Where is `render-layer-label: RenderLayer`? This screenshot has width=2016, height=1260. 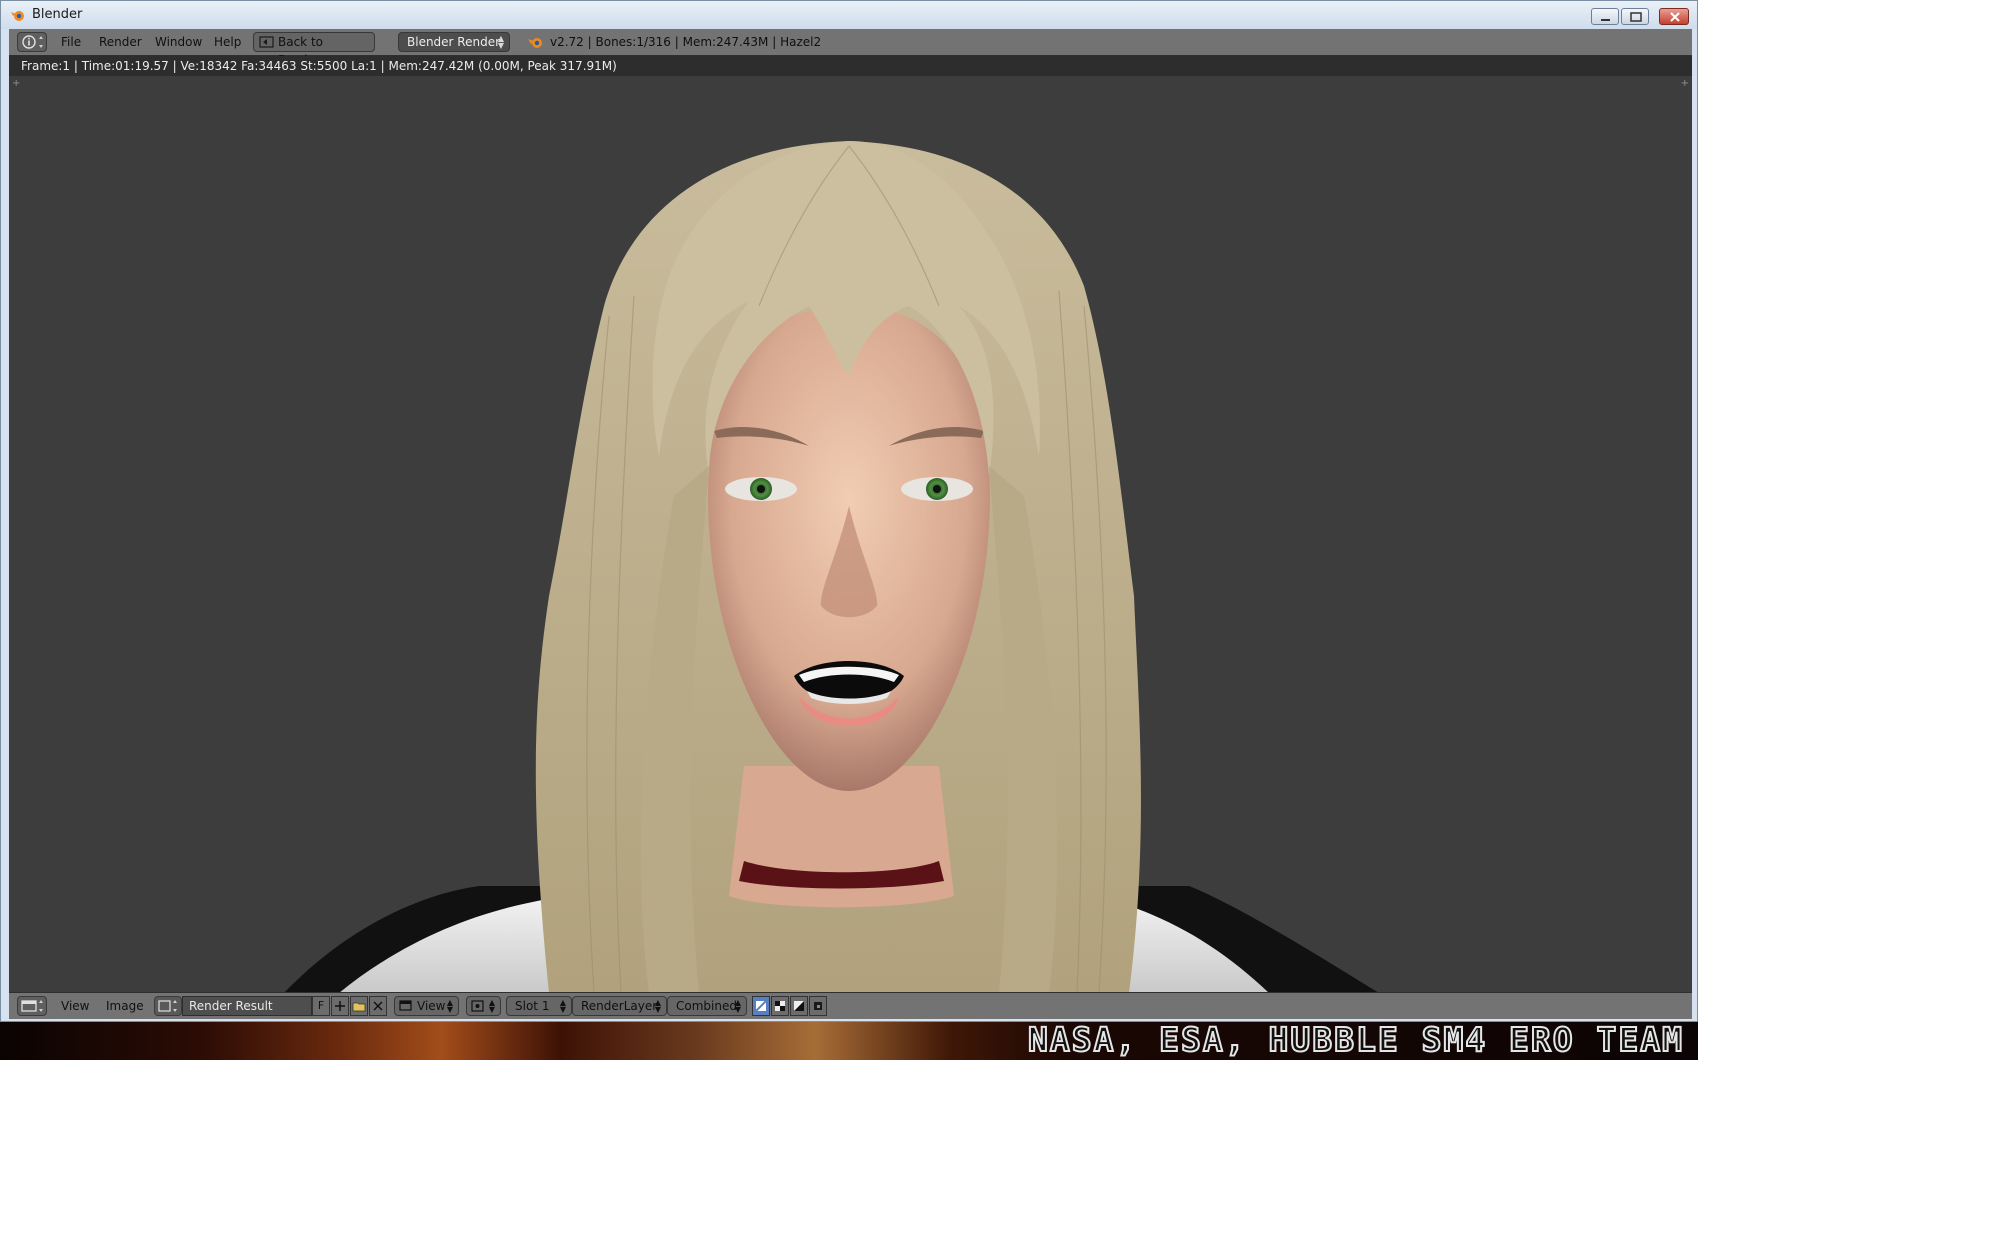 render-layer-label: RenderLayer is located at coordinates (619, 1006).